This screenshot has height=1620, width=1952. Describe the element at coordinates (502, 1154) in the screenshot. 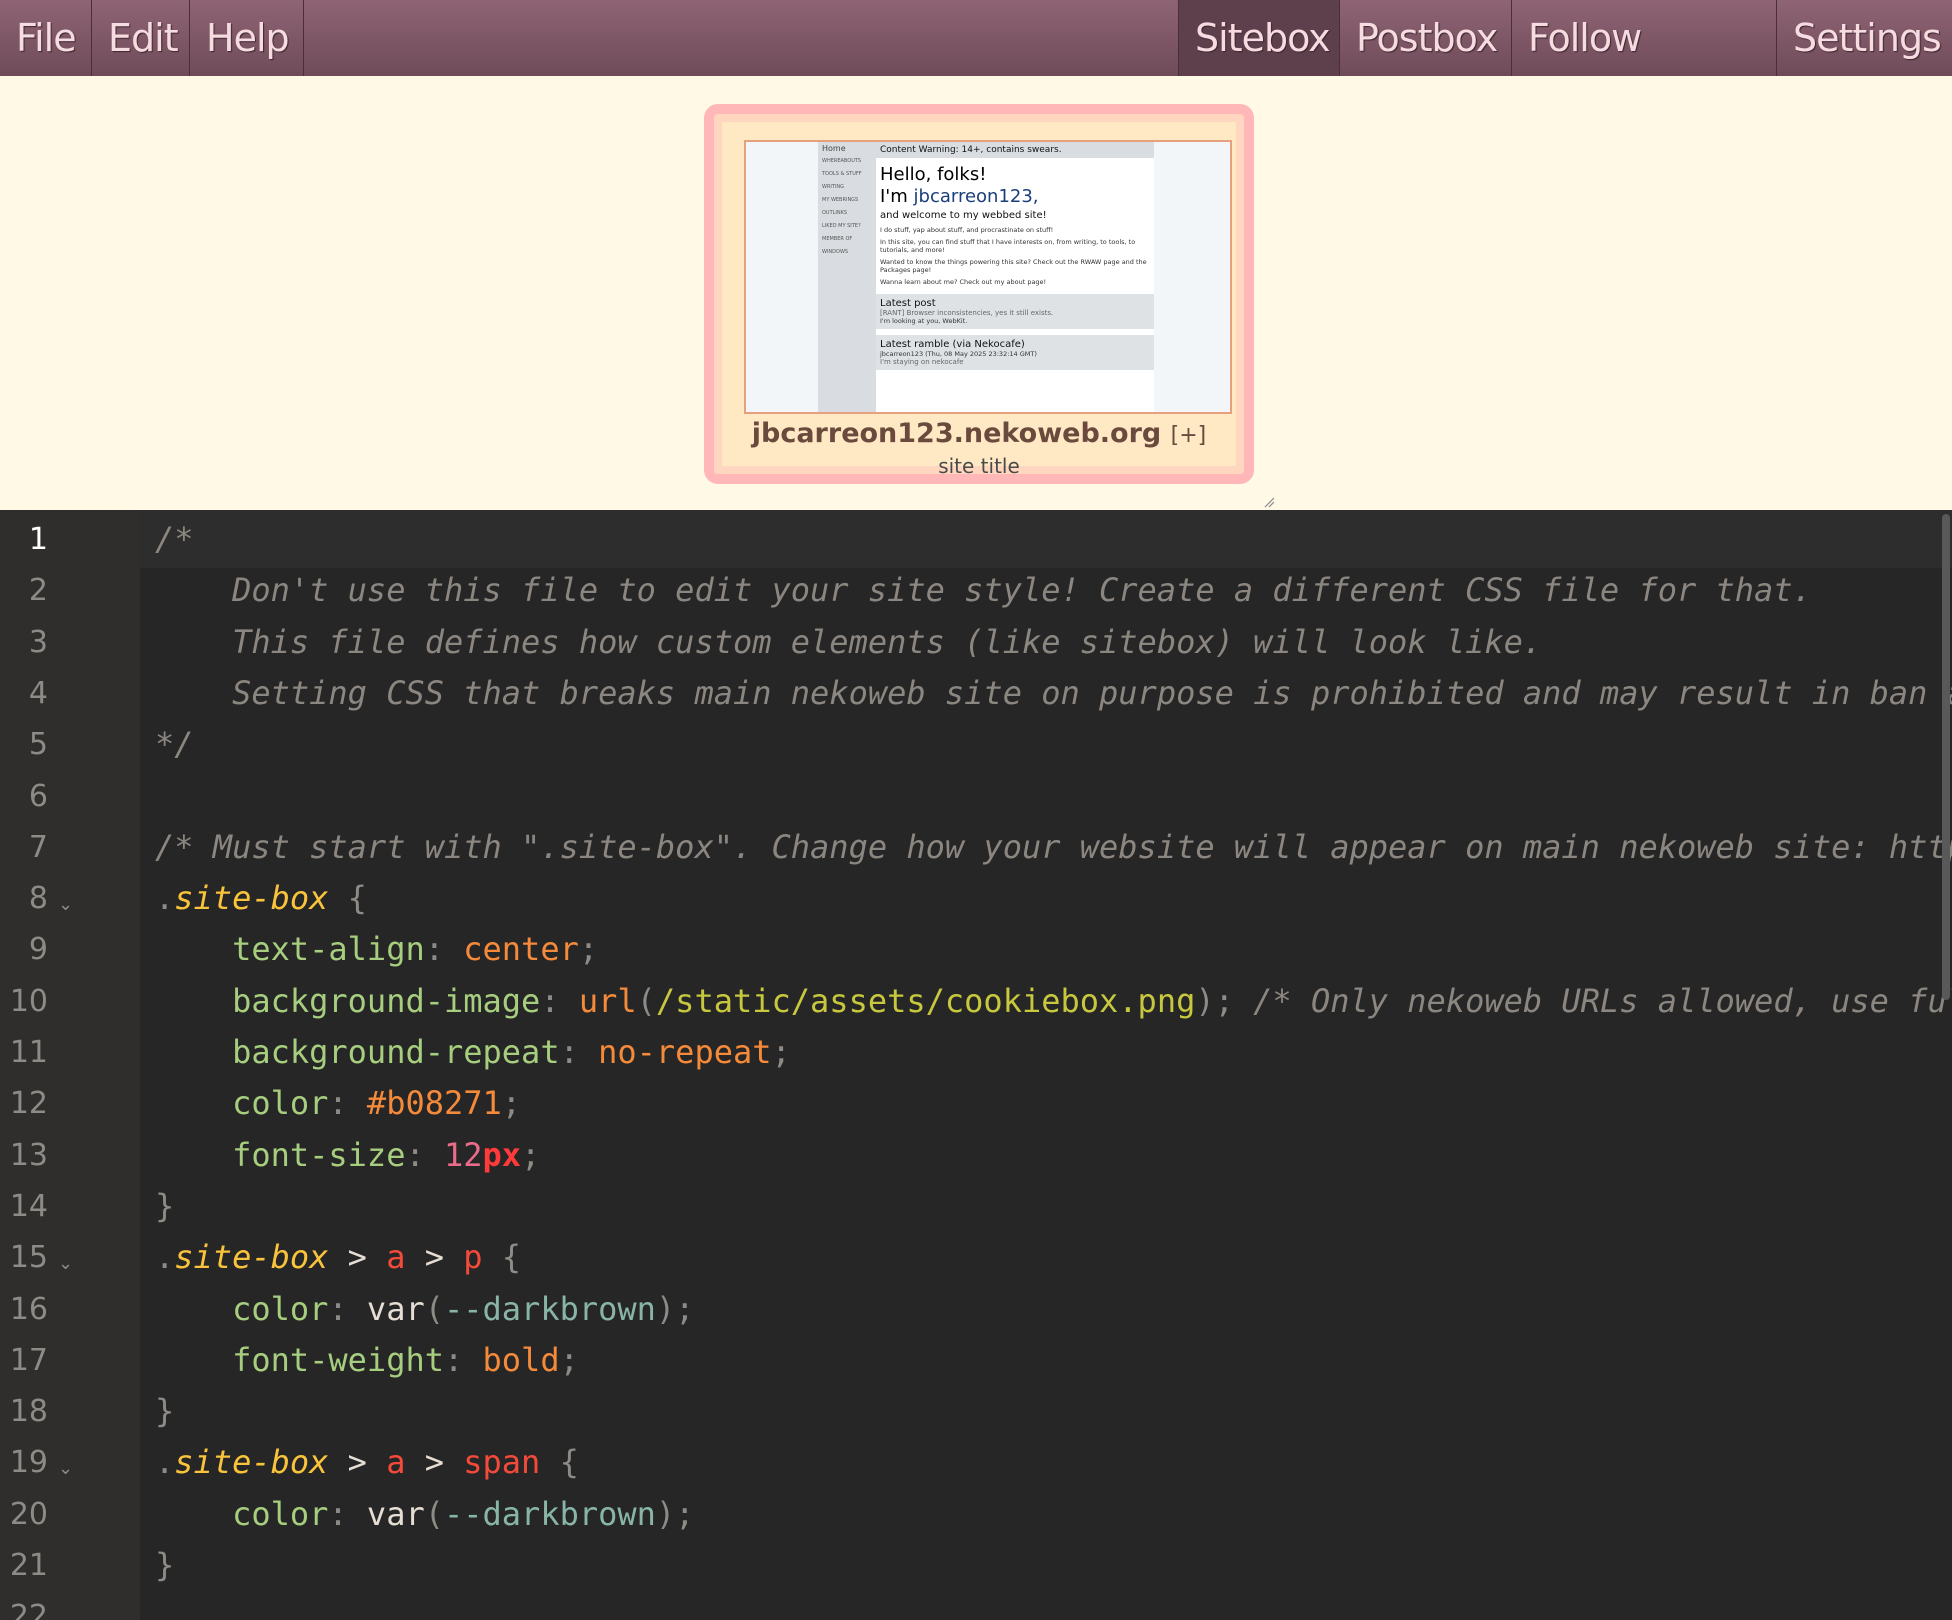

I see `code-token: px` at that location.